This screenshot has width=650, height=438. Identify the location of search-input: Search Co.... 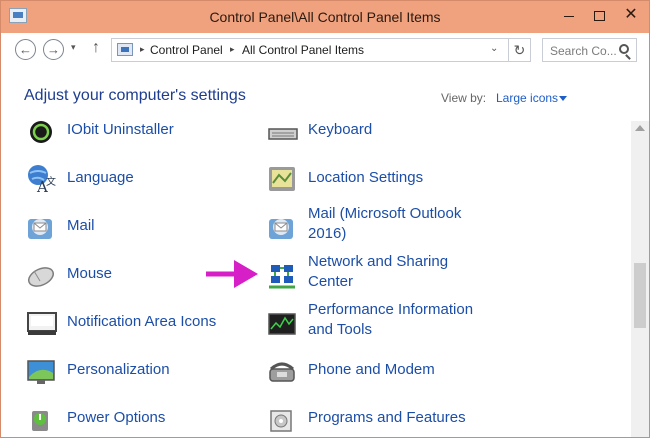
(589, 50).